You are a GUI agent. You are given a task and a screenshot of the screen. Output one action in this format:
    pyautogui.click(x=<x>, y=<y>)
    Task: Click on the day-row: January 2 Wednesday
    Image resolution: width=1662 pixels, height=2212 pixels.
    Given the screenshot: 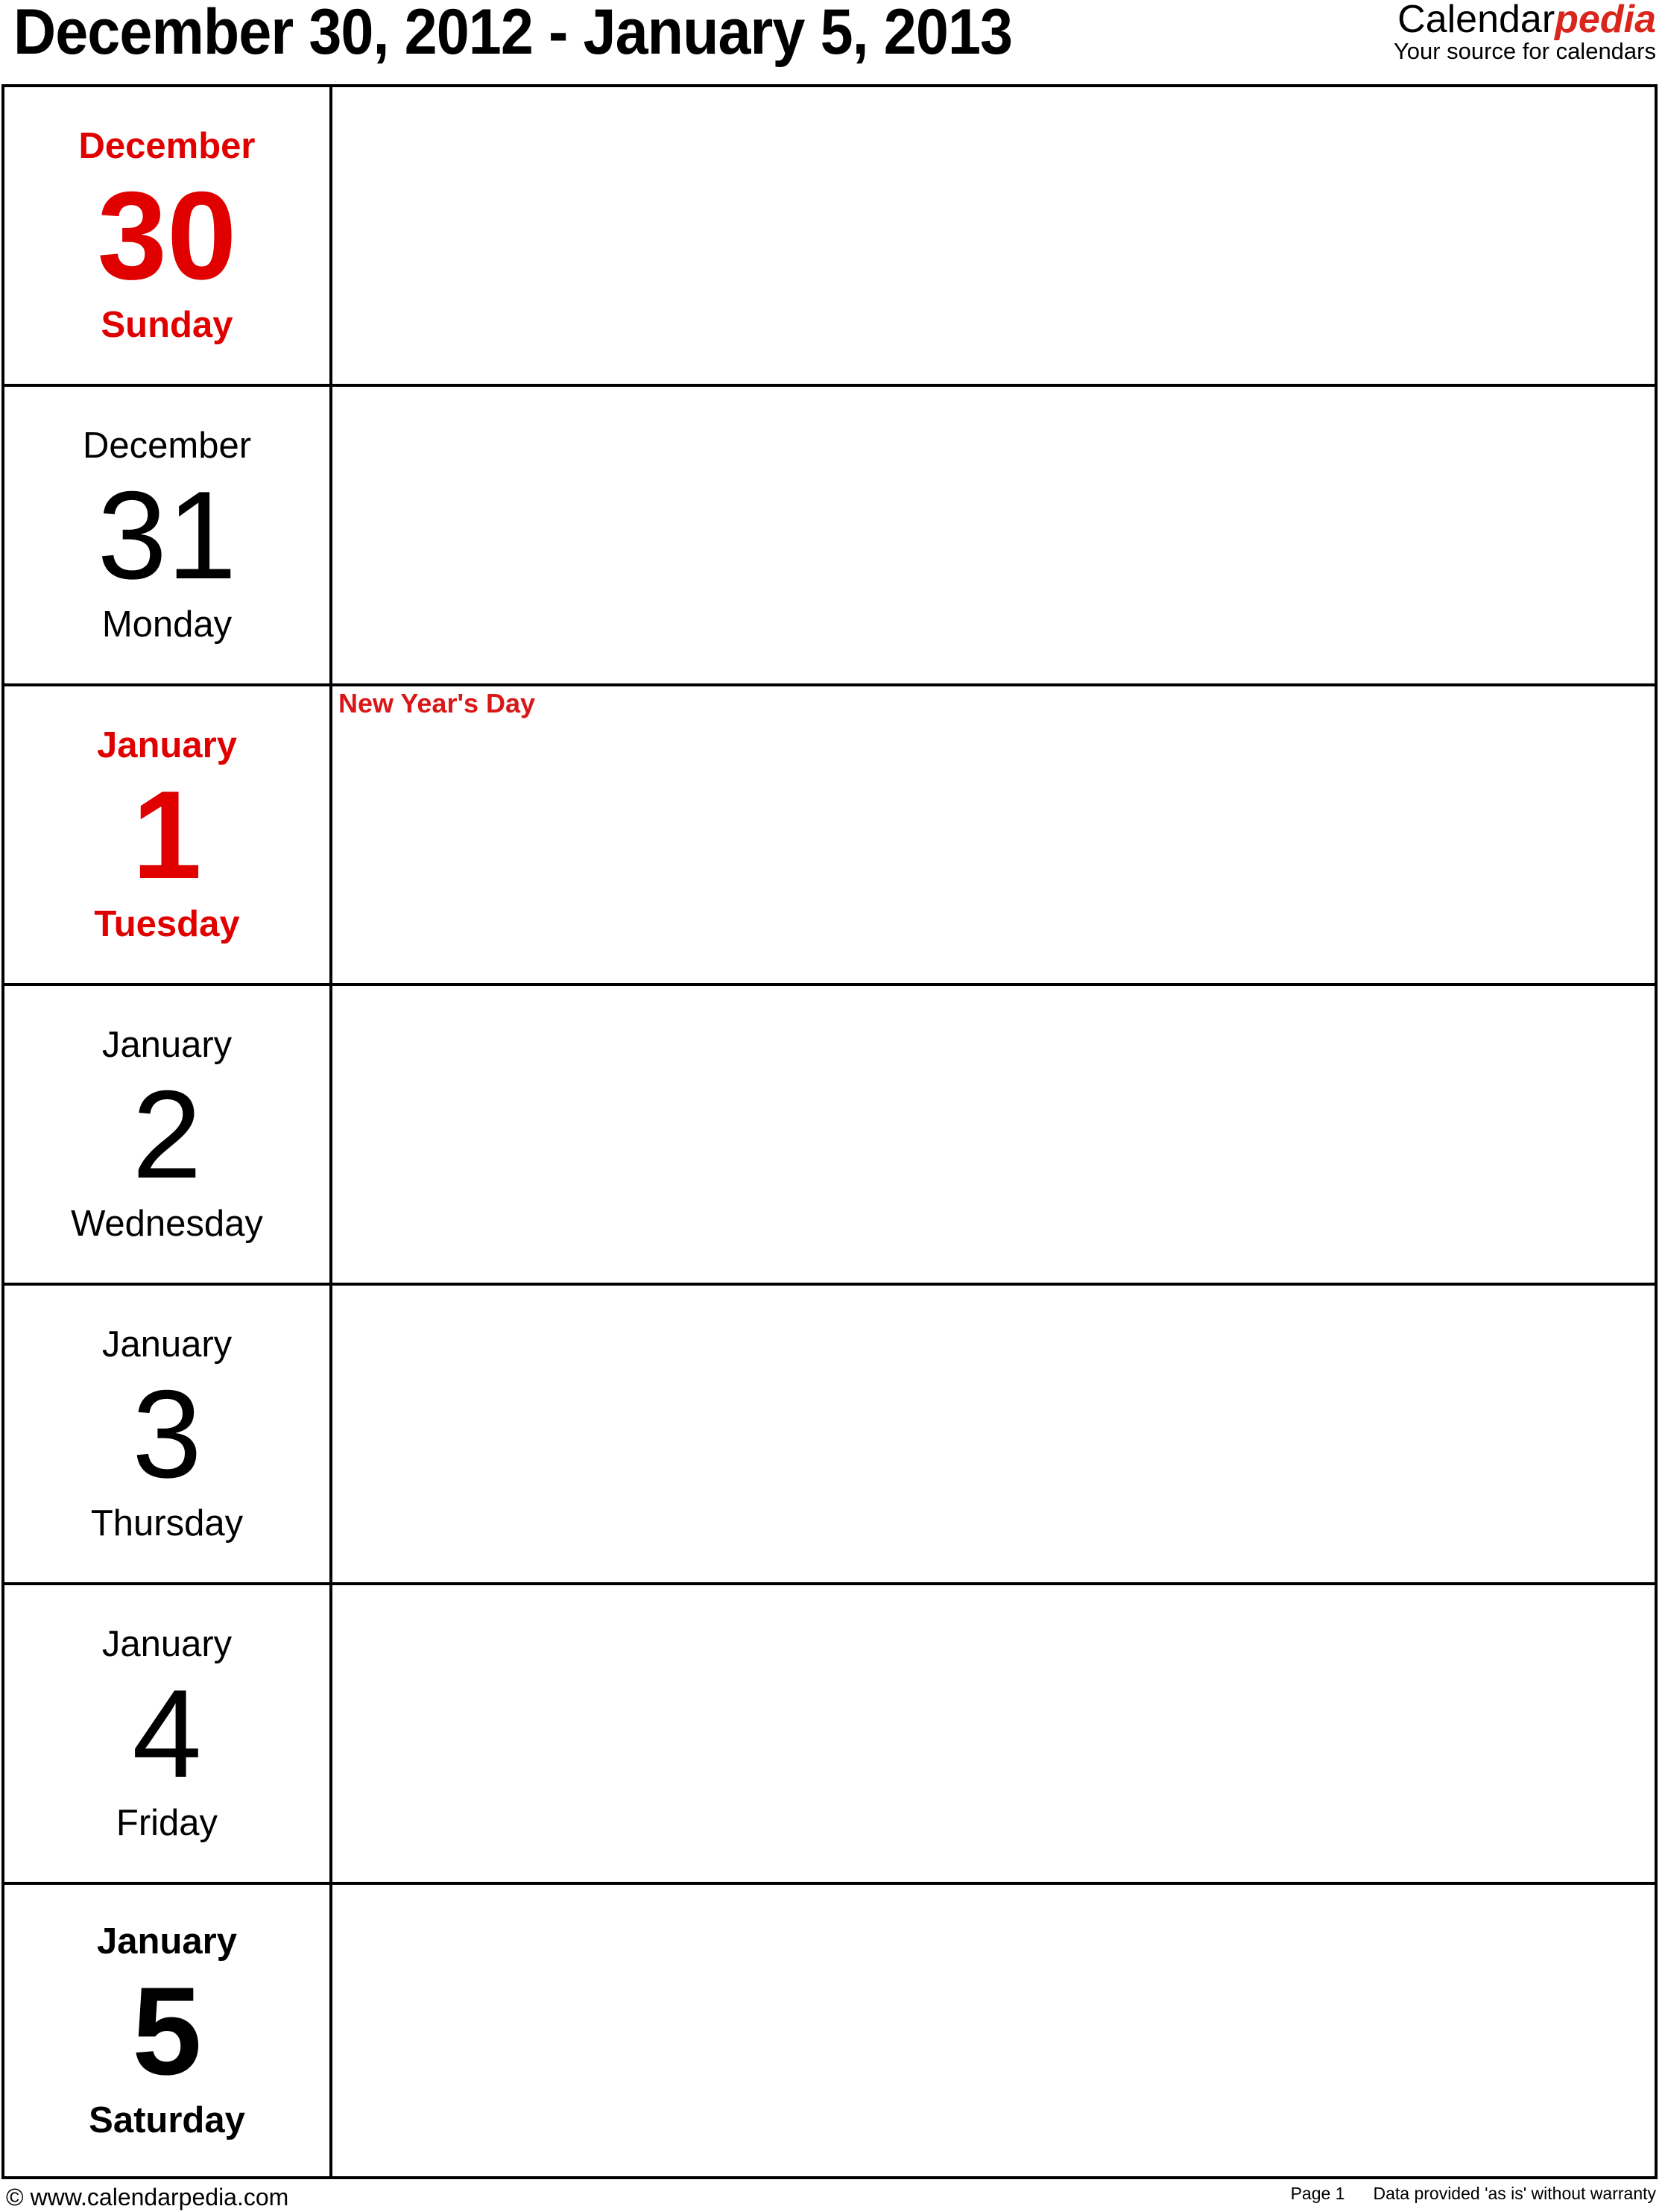 What is the action you would take?
    pyautogui.click(x=829, y=1133)
    